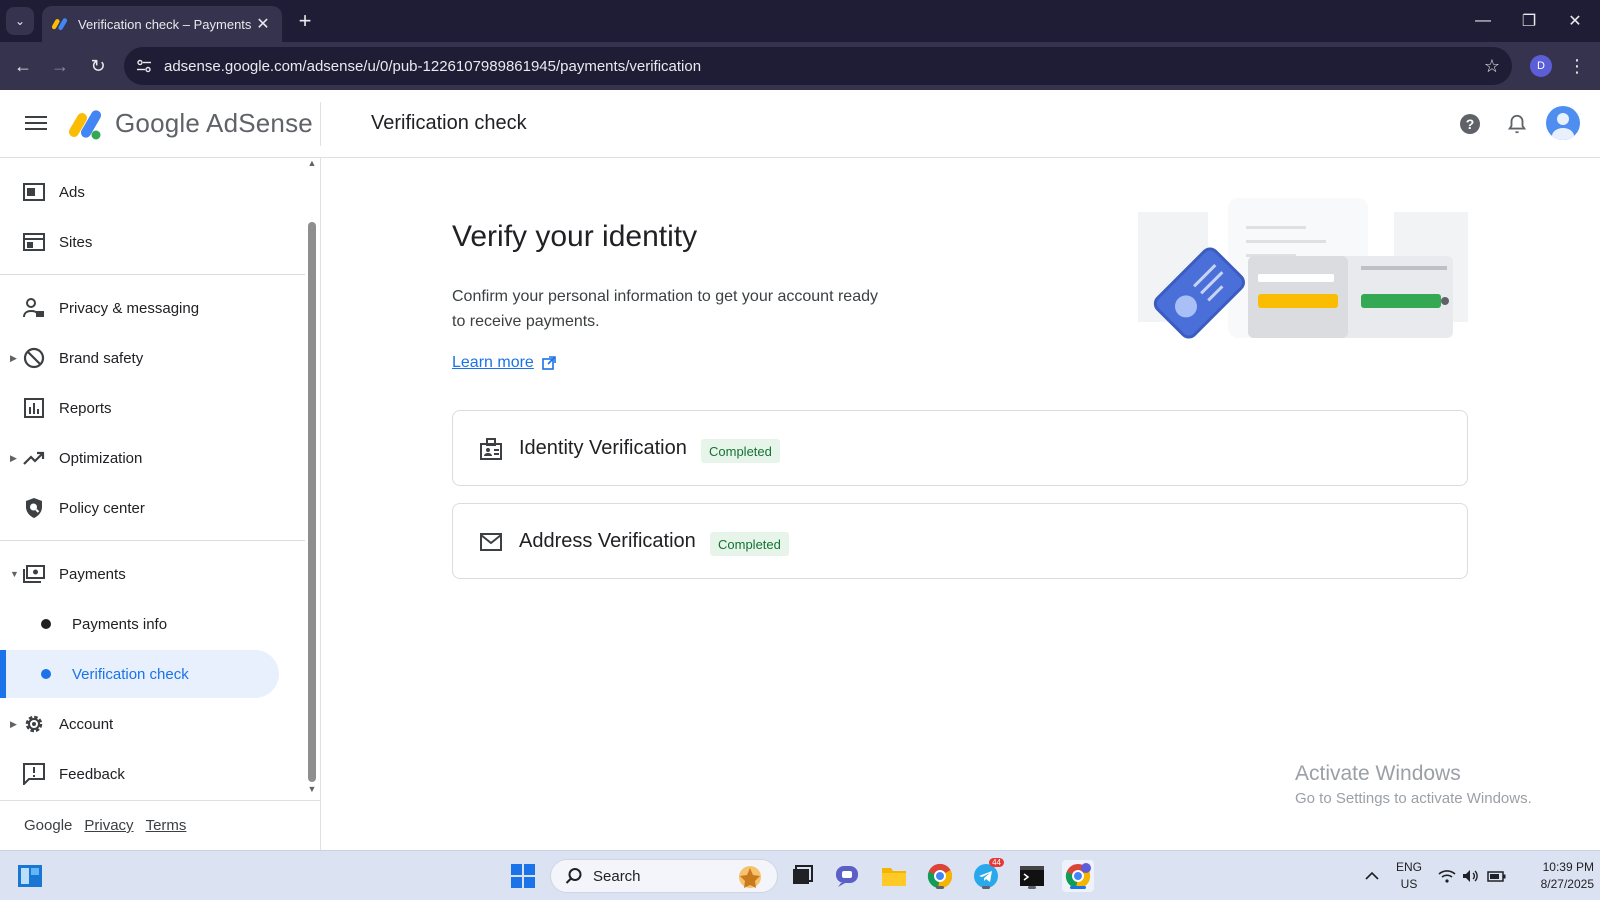 The height and width of the screenshot is (900, 1600). What do you see at coordinates (60, 24) in the screenshot?
I see `adsense-favicon-icon` at bounding box center [60, 24].